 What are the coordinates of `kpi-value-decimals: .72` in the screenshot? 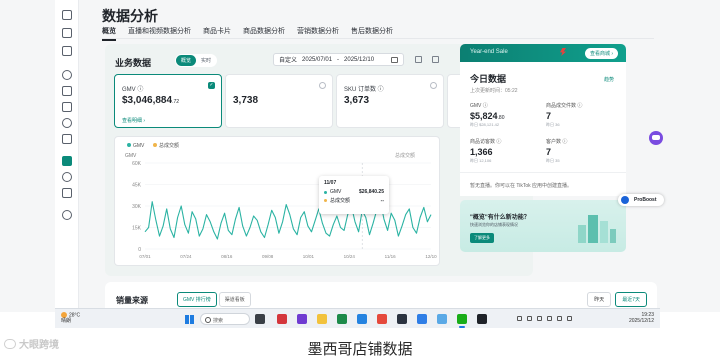 It's located at (176, 102).